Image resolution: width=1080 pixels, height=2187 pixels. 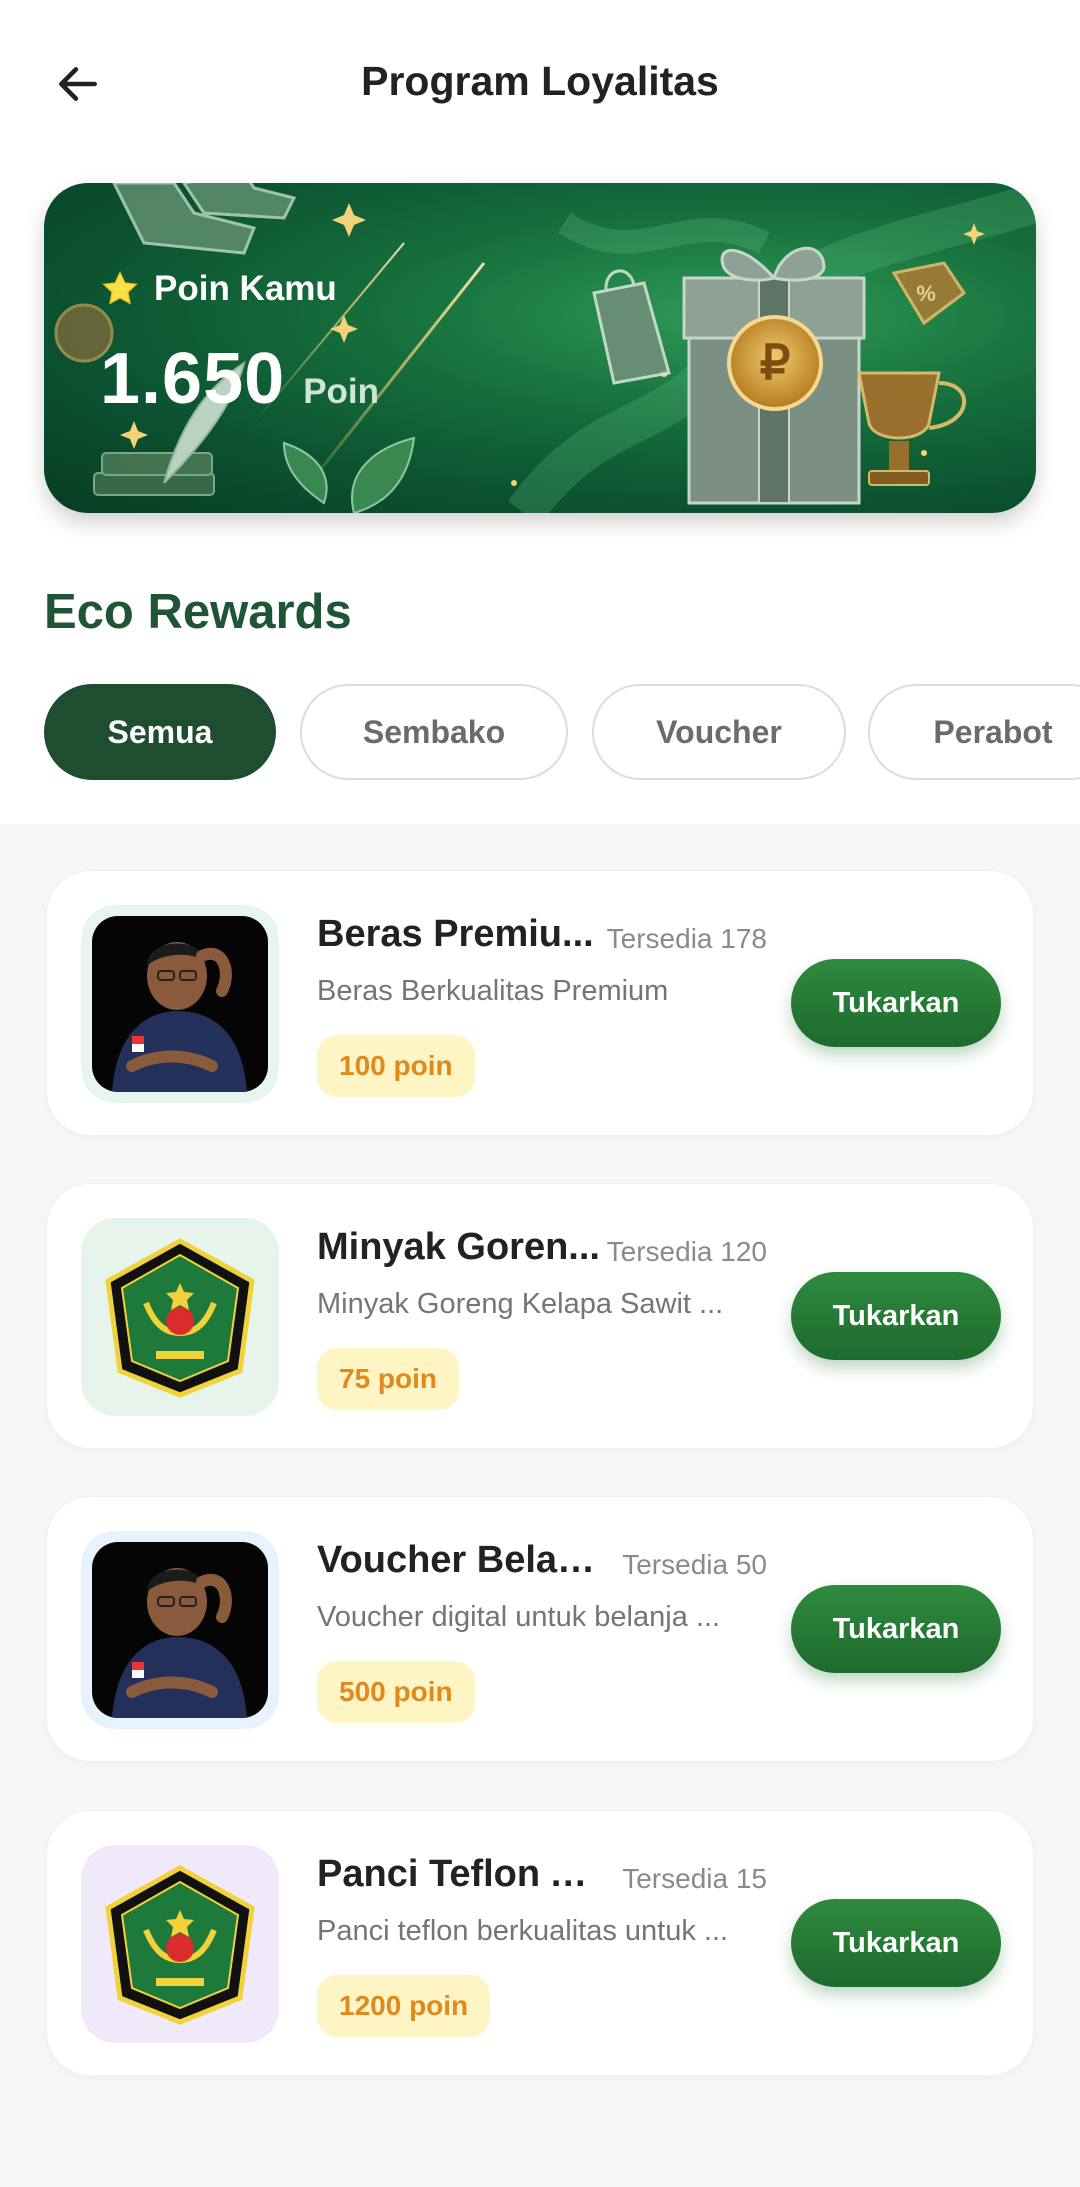 What do you see at coordinates (686, 1251) in the screenshot?
I see `reward-stock: Tersedia 120` at bounding box center [686, 1251].